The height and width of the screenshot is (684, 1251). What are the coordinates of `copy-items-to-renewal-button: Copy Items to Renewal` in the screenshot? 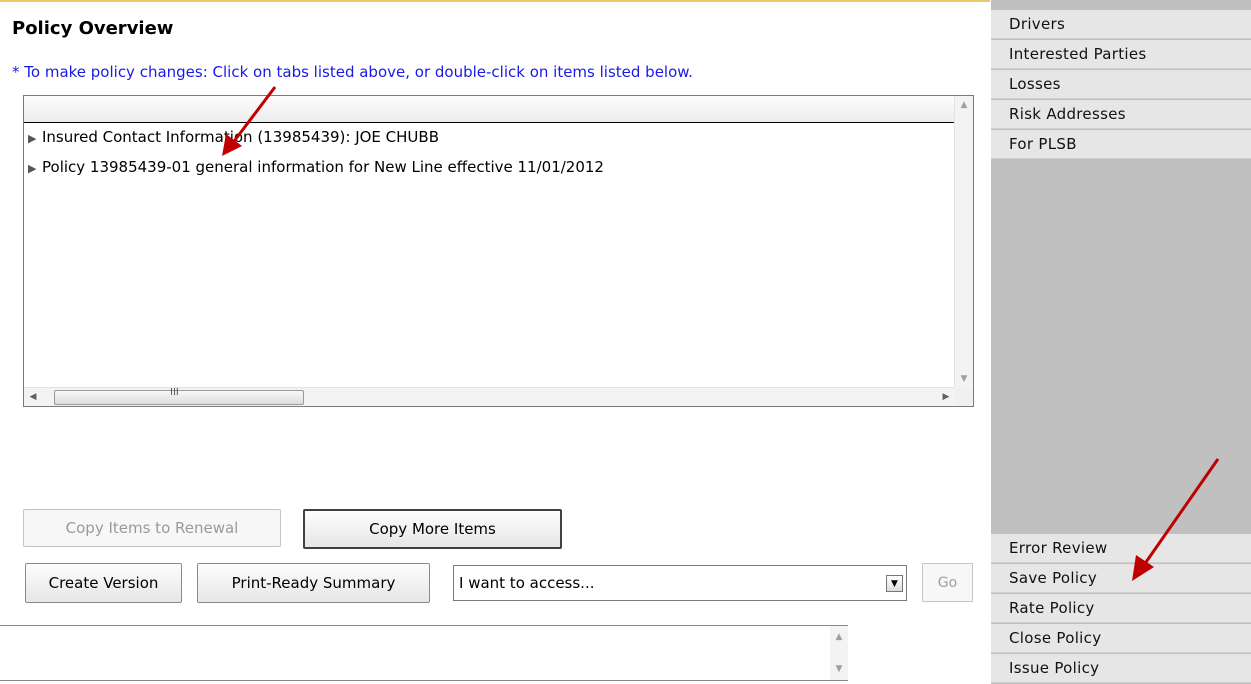 It's located at (152, 528).